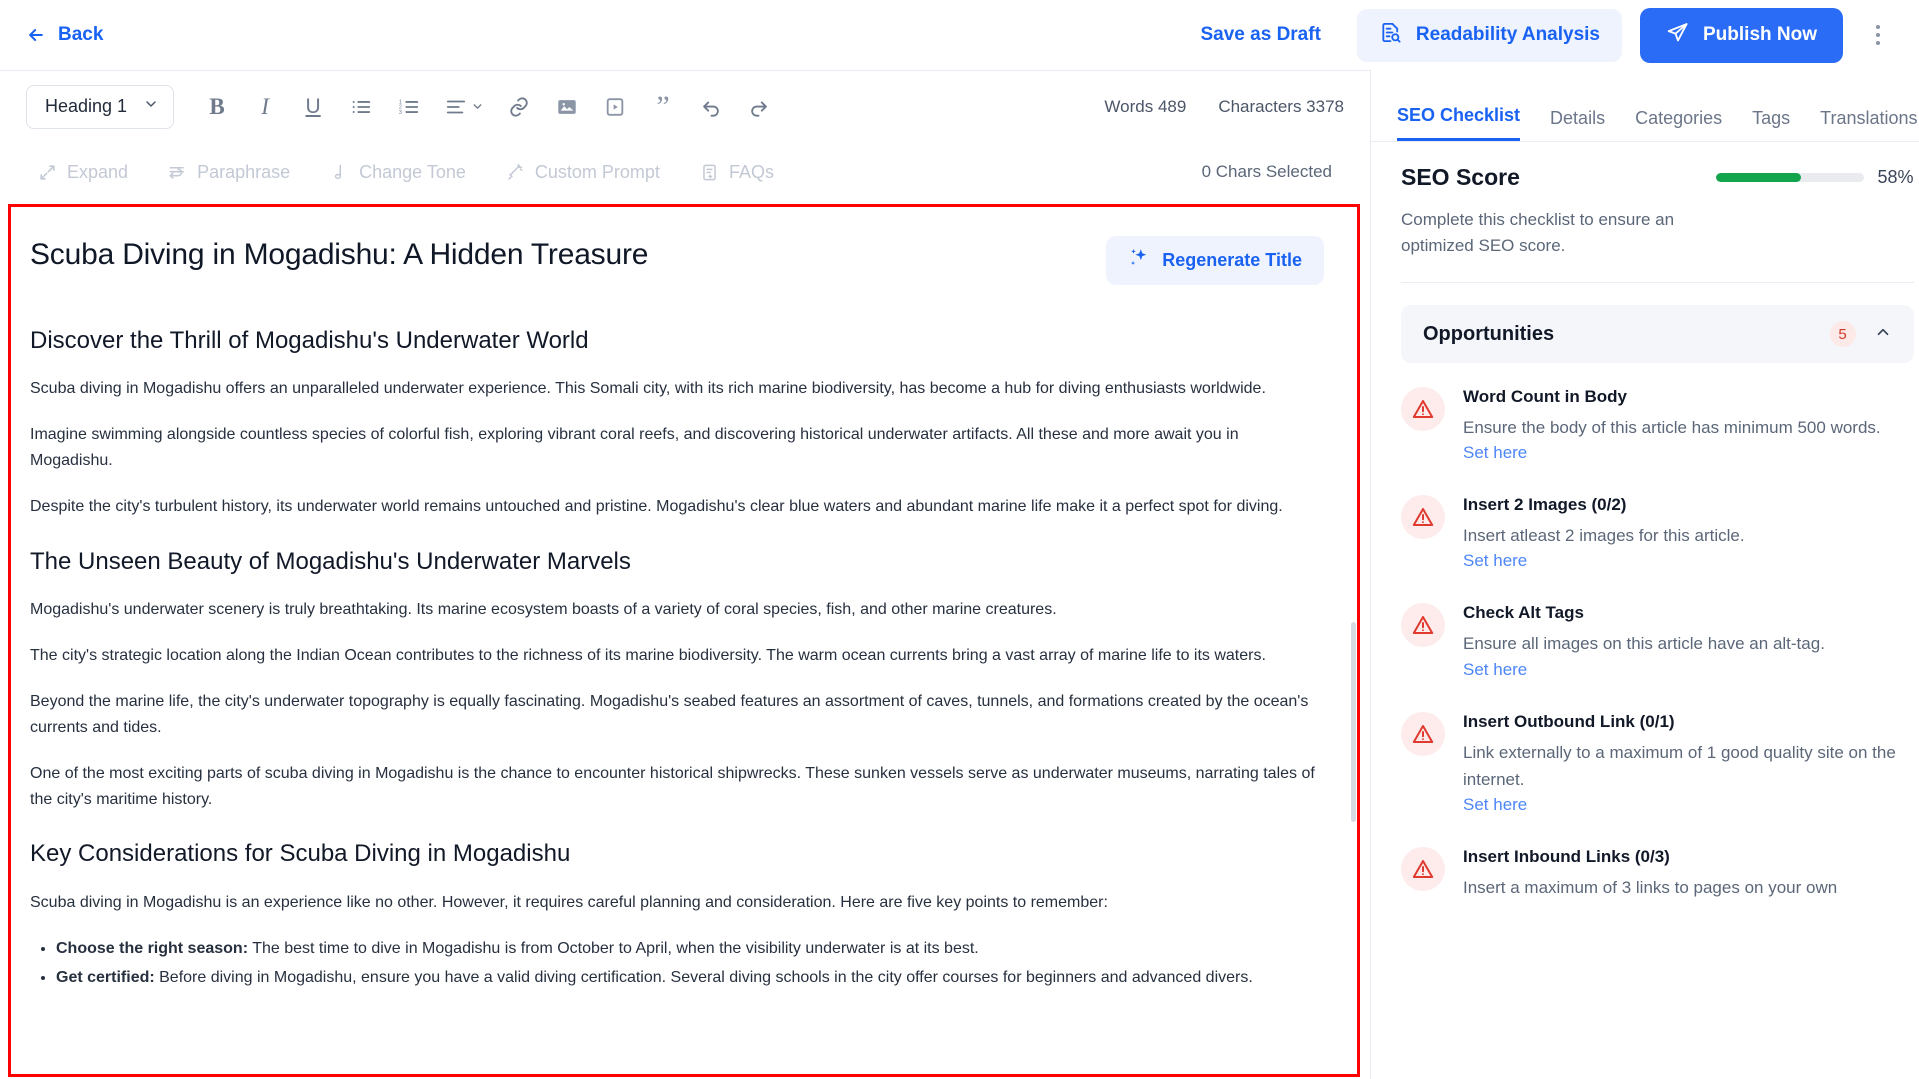  Describe the element at coordinates (313, 107) in the screenshot. I see `underline-button: U` at that location.